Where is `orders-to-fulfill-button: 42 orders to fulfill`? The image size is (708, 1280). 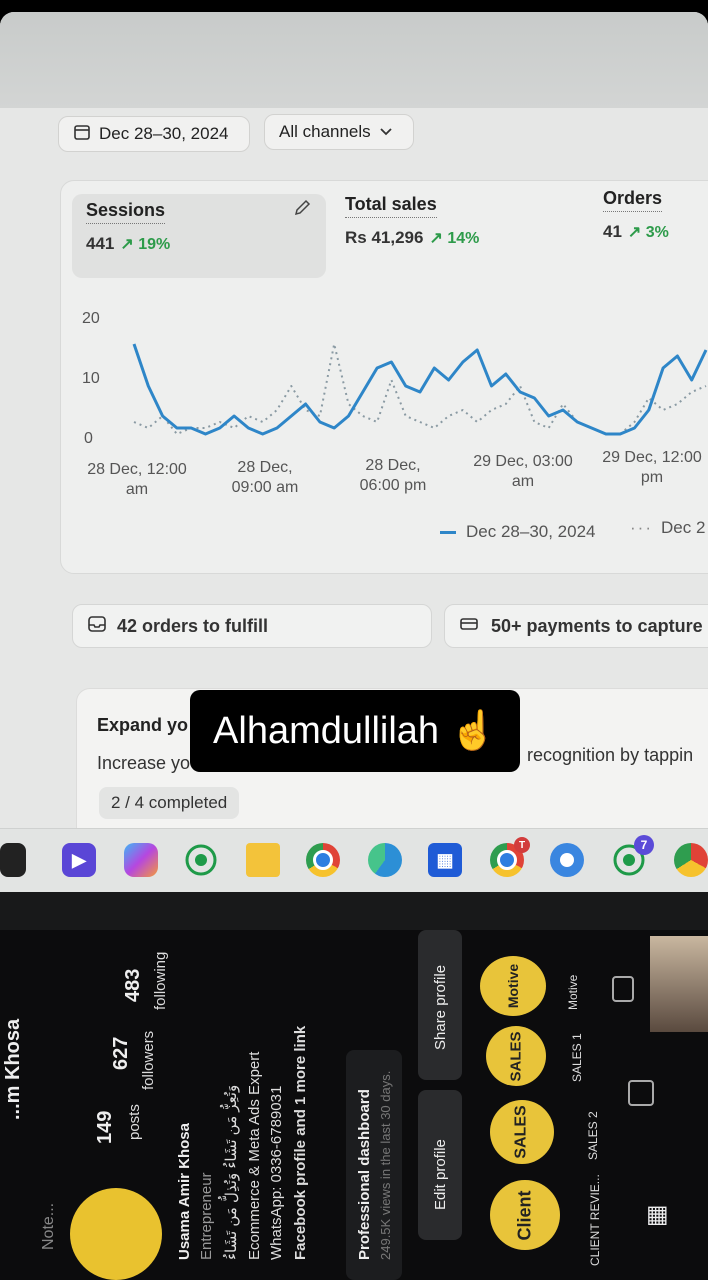 orders-to-fulfill-button: 42 orders to fulfill is located at coordinates (252, 626).